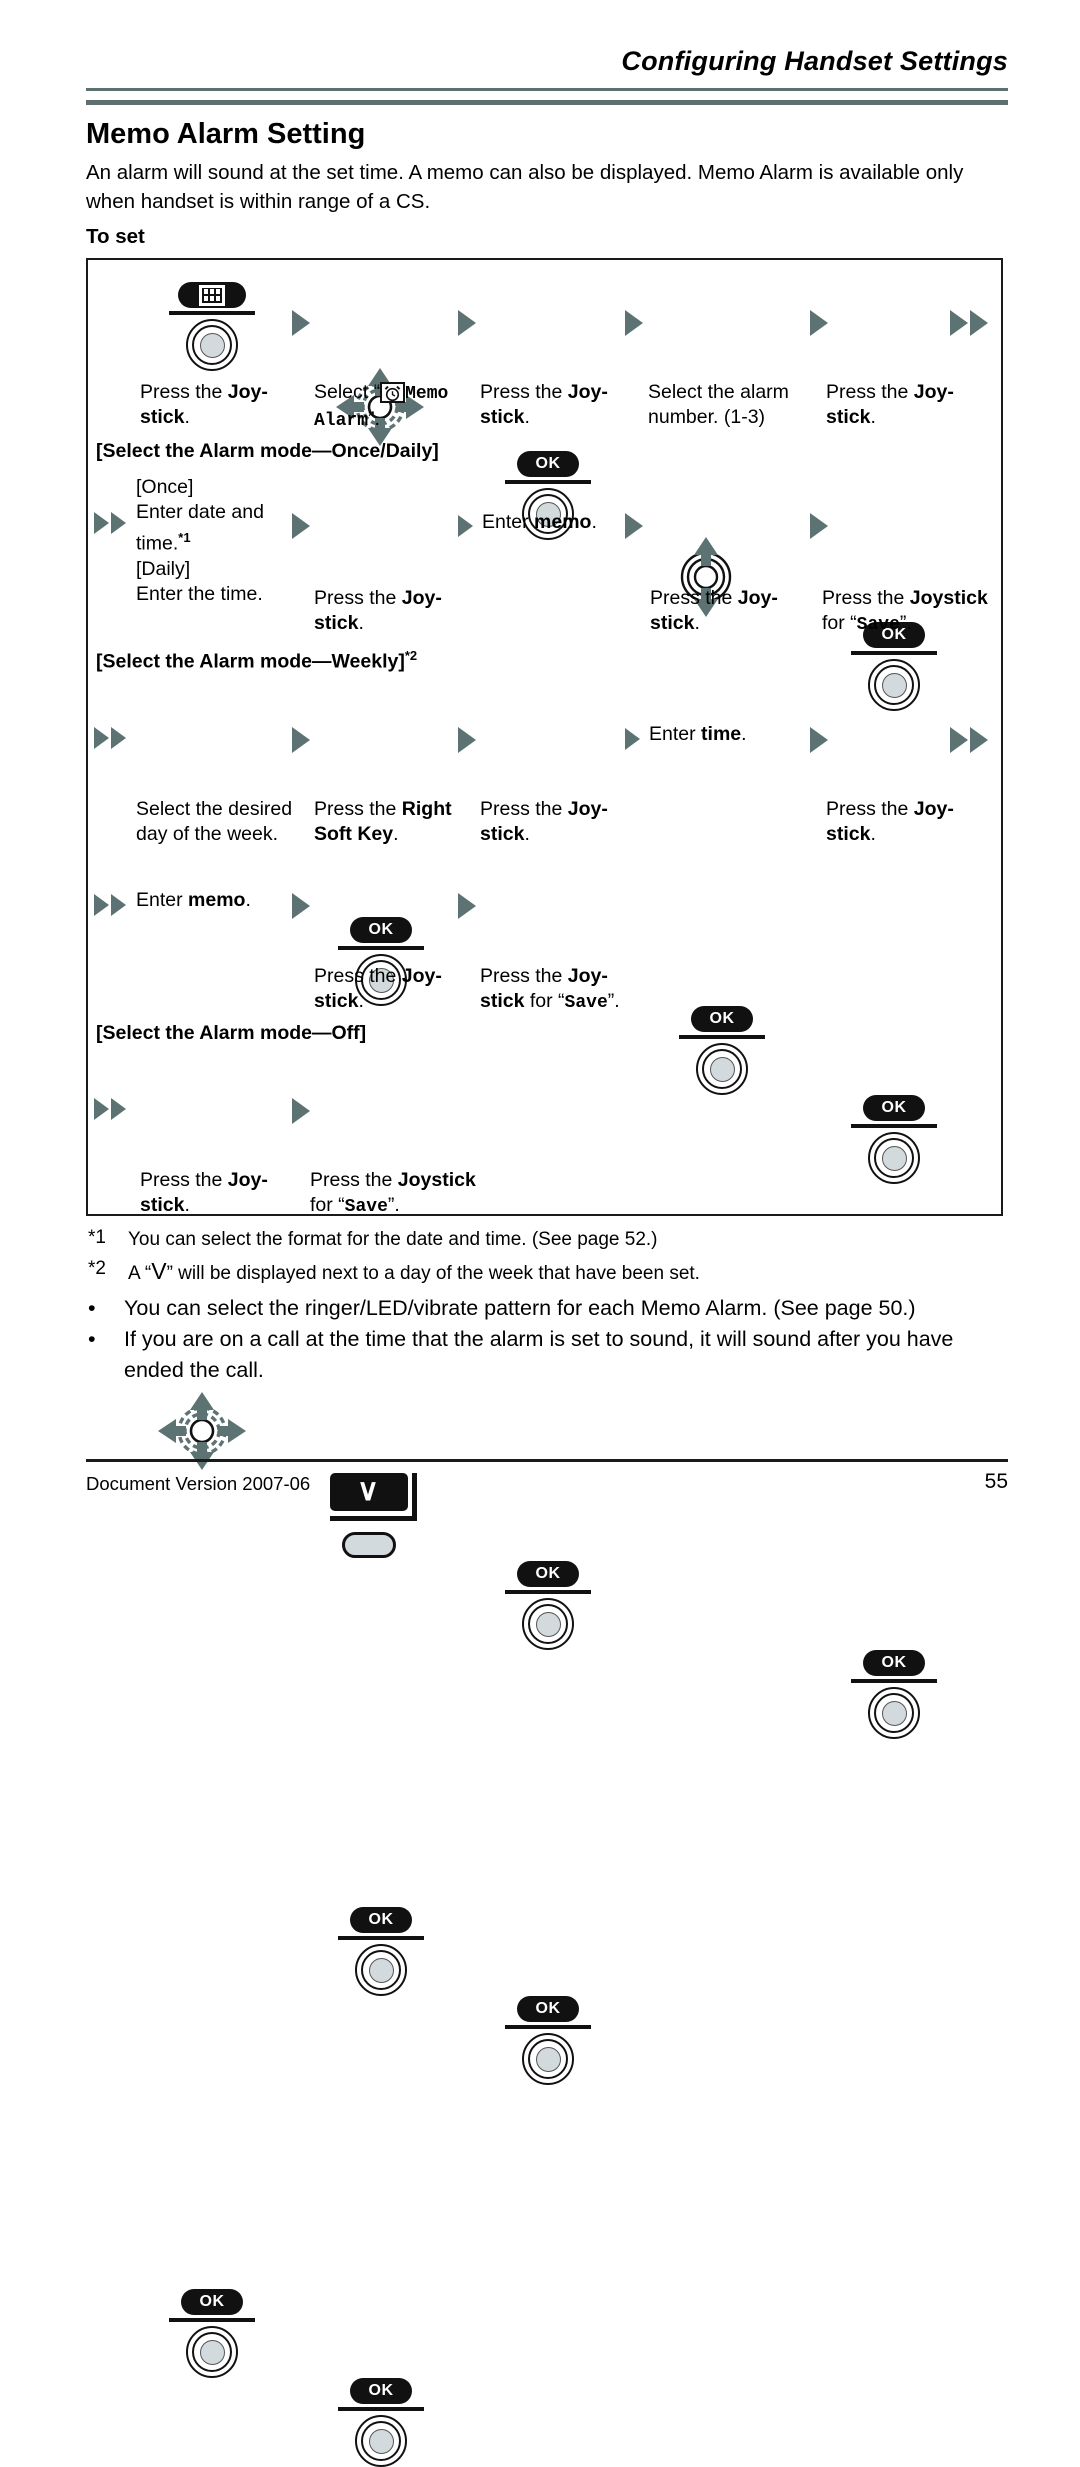  I want to click on section-label-text: [Select the Alarm mode—Weekly], so click(250, 661).